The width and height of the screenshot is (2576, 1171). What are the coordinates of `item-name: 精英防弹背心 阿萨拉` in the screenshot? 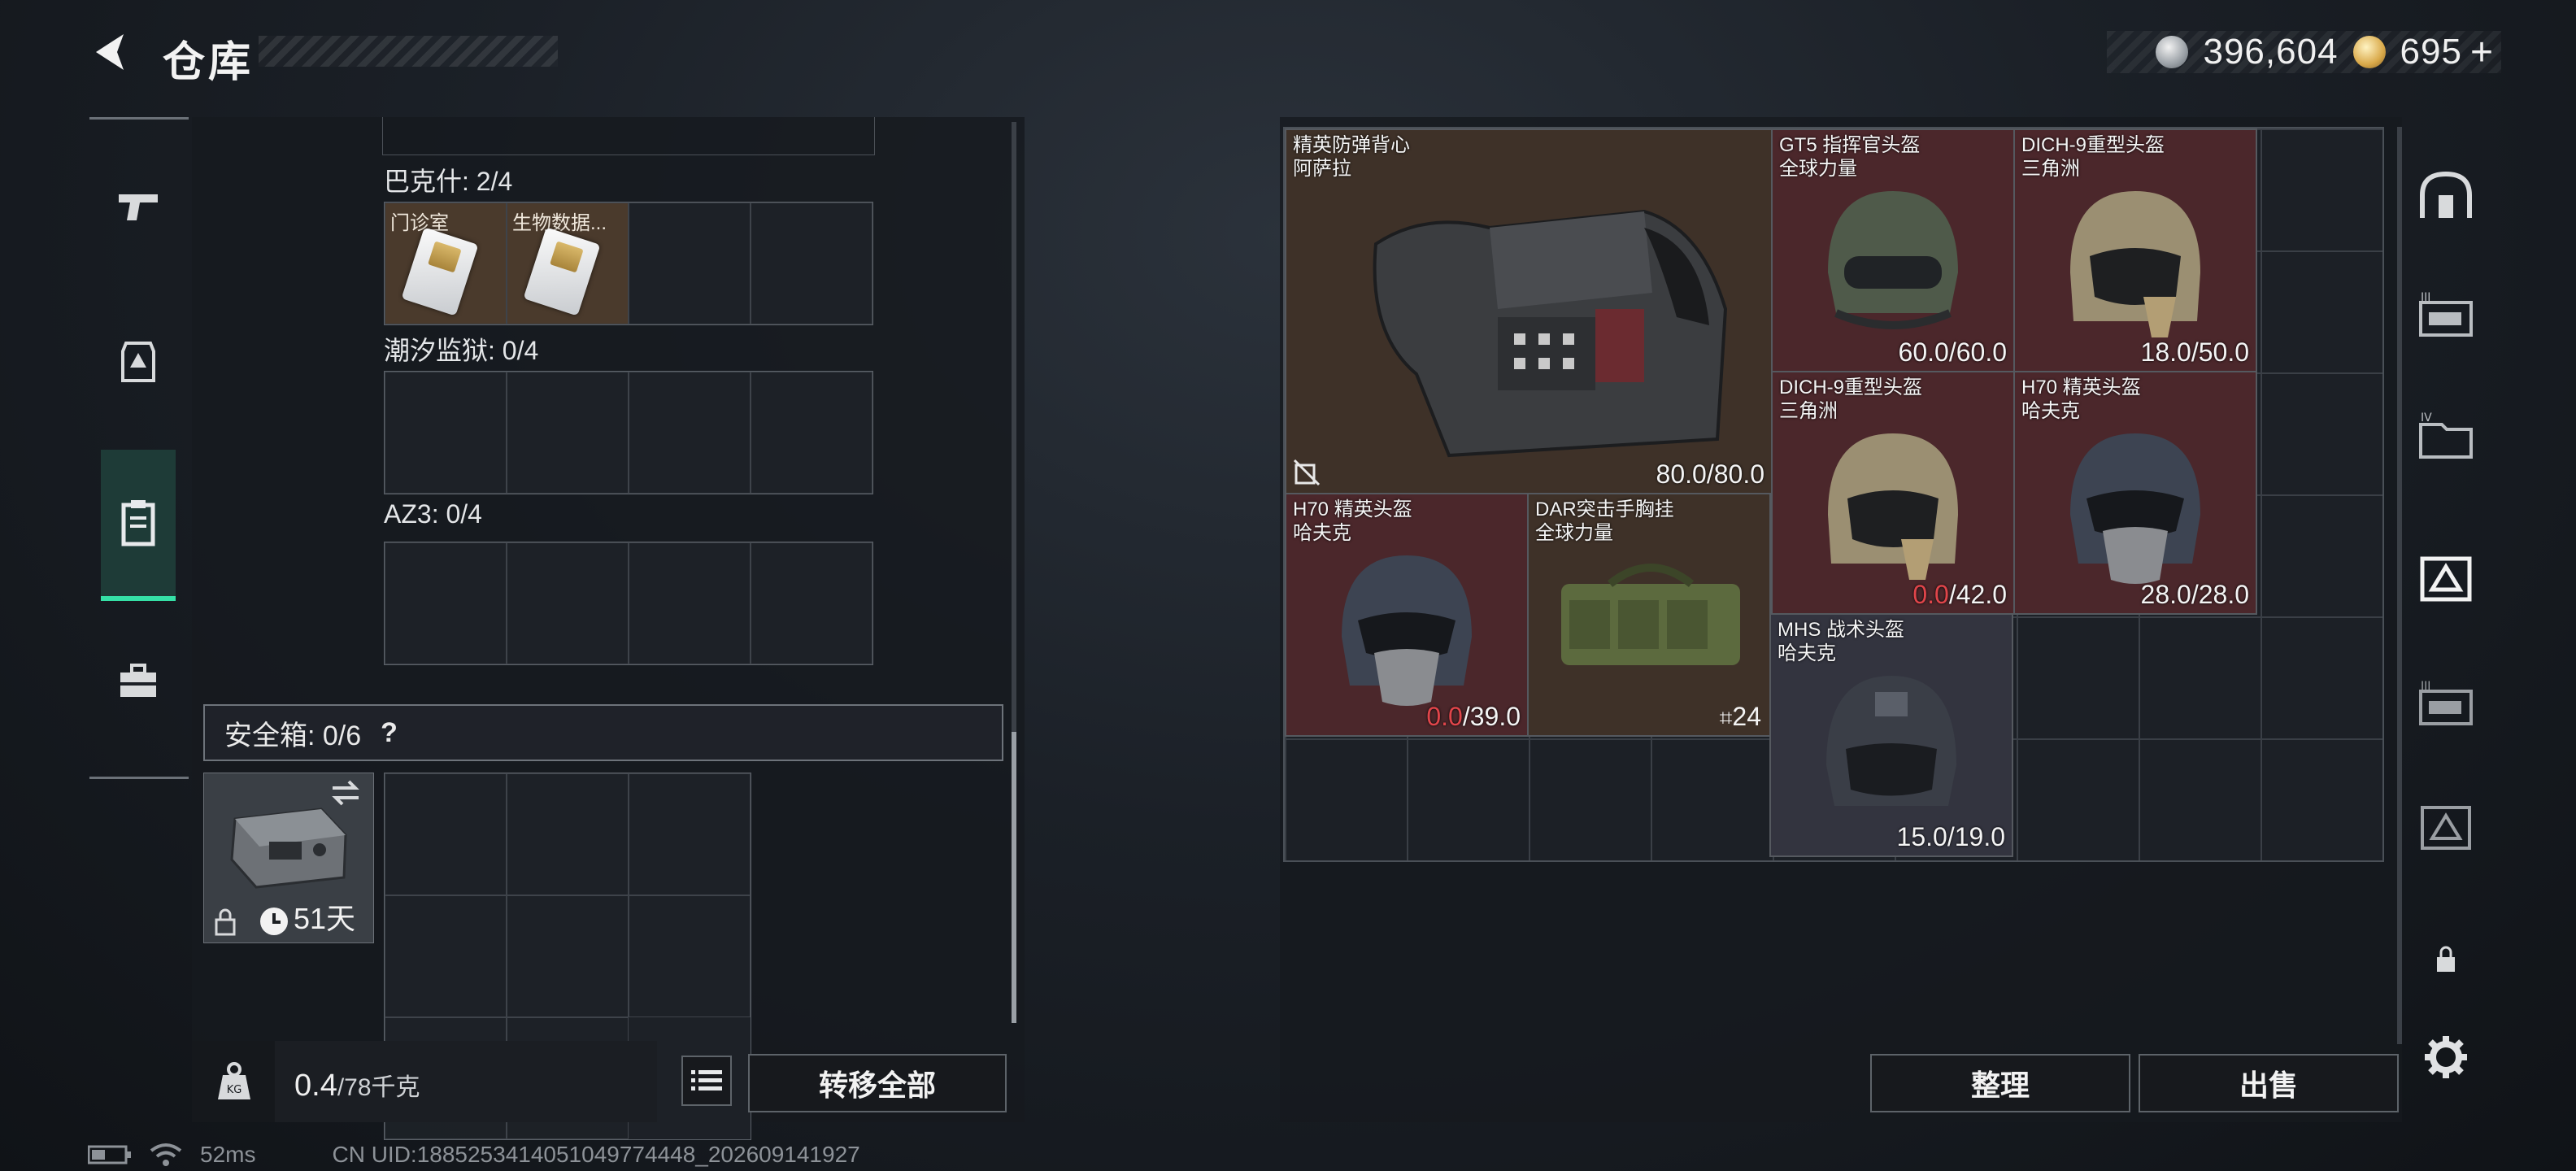 It's located at (1351, 157).